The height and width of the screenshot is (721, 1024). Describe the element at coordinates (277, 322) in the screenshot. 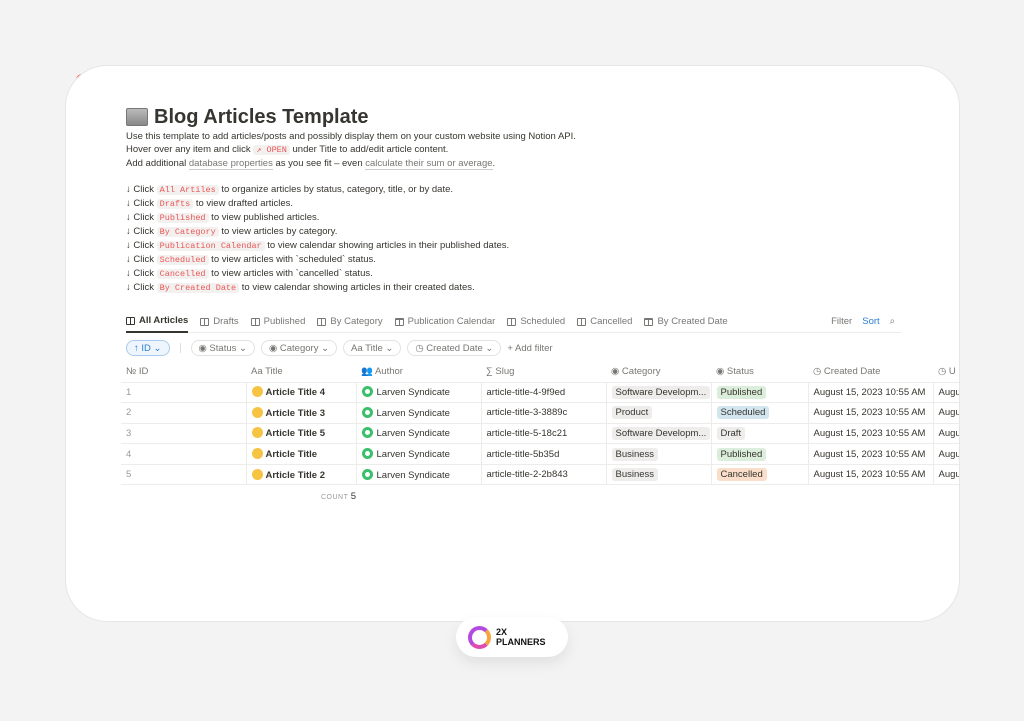

I see `tab-published: Published` at that location.